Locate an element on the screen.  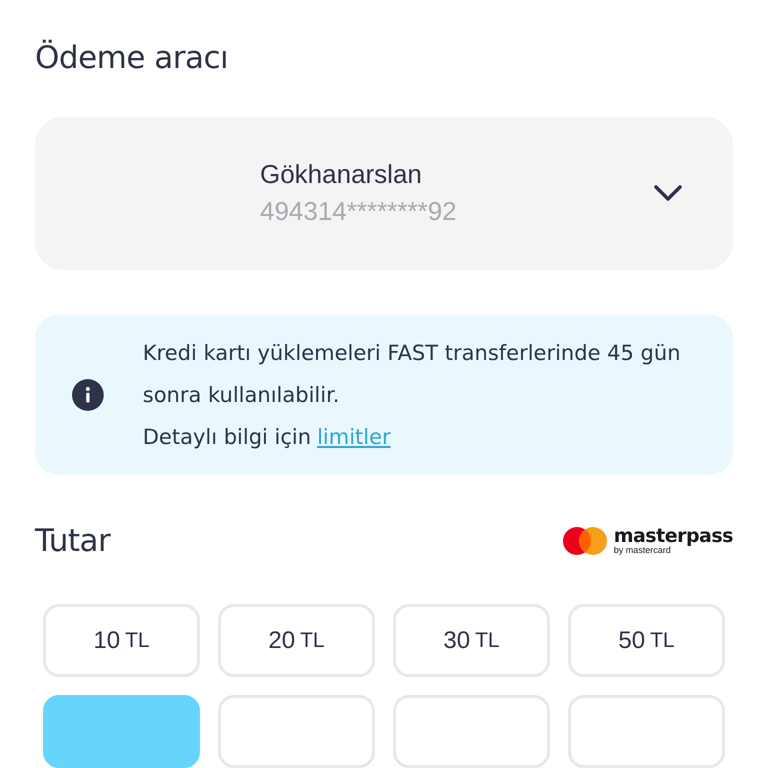
amount-option: 50 TL is located at coordinates (646, 640).